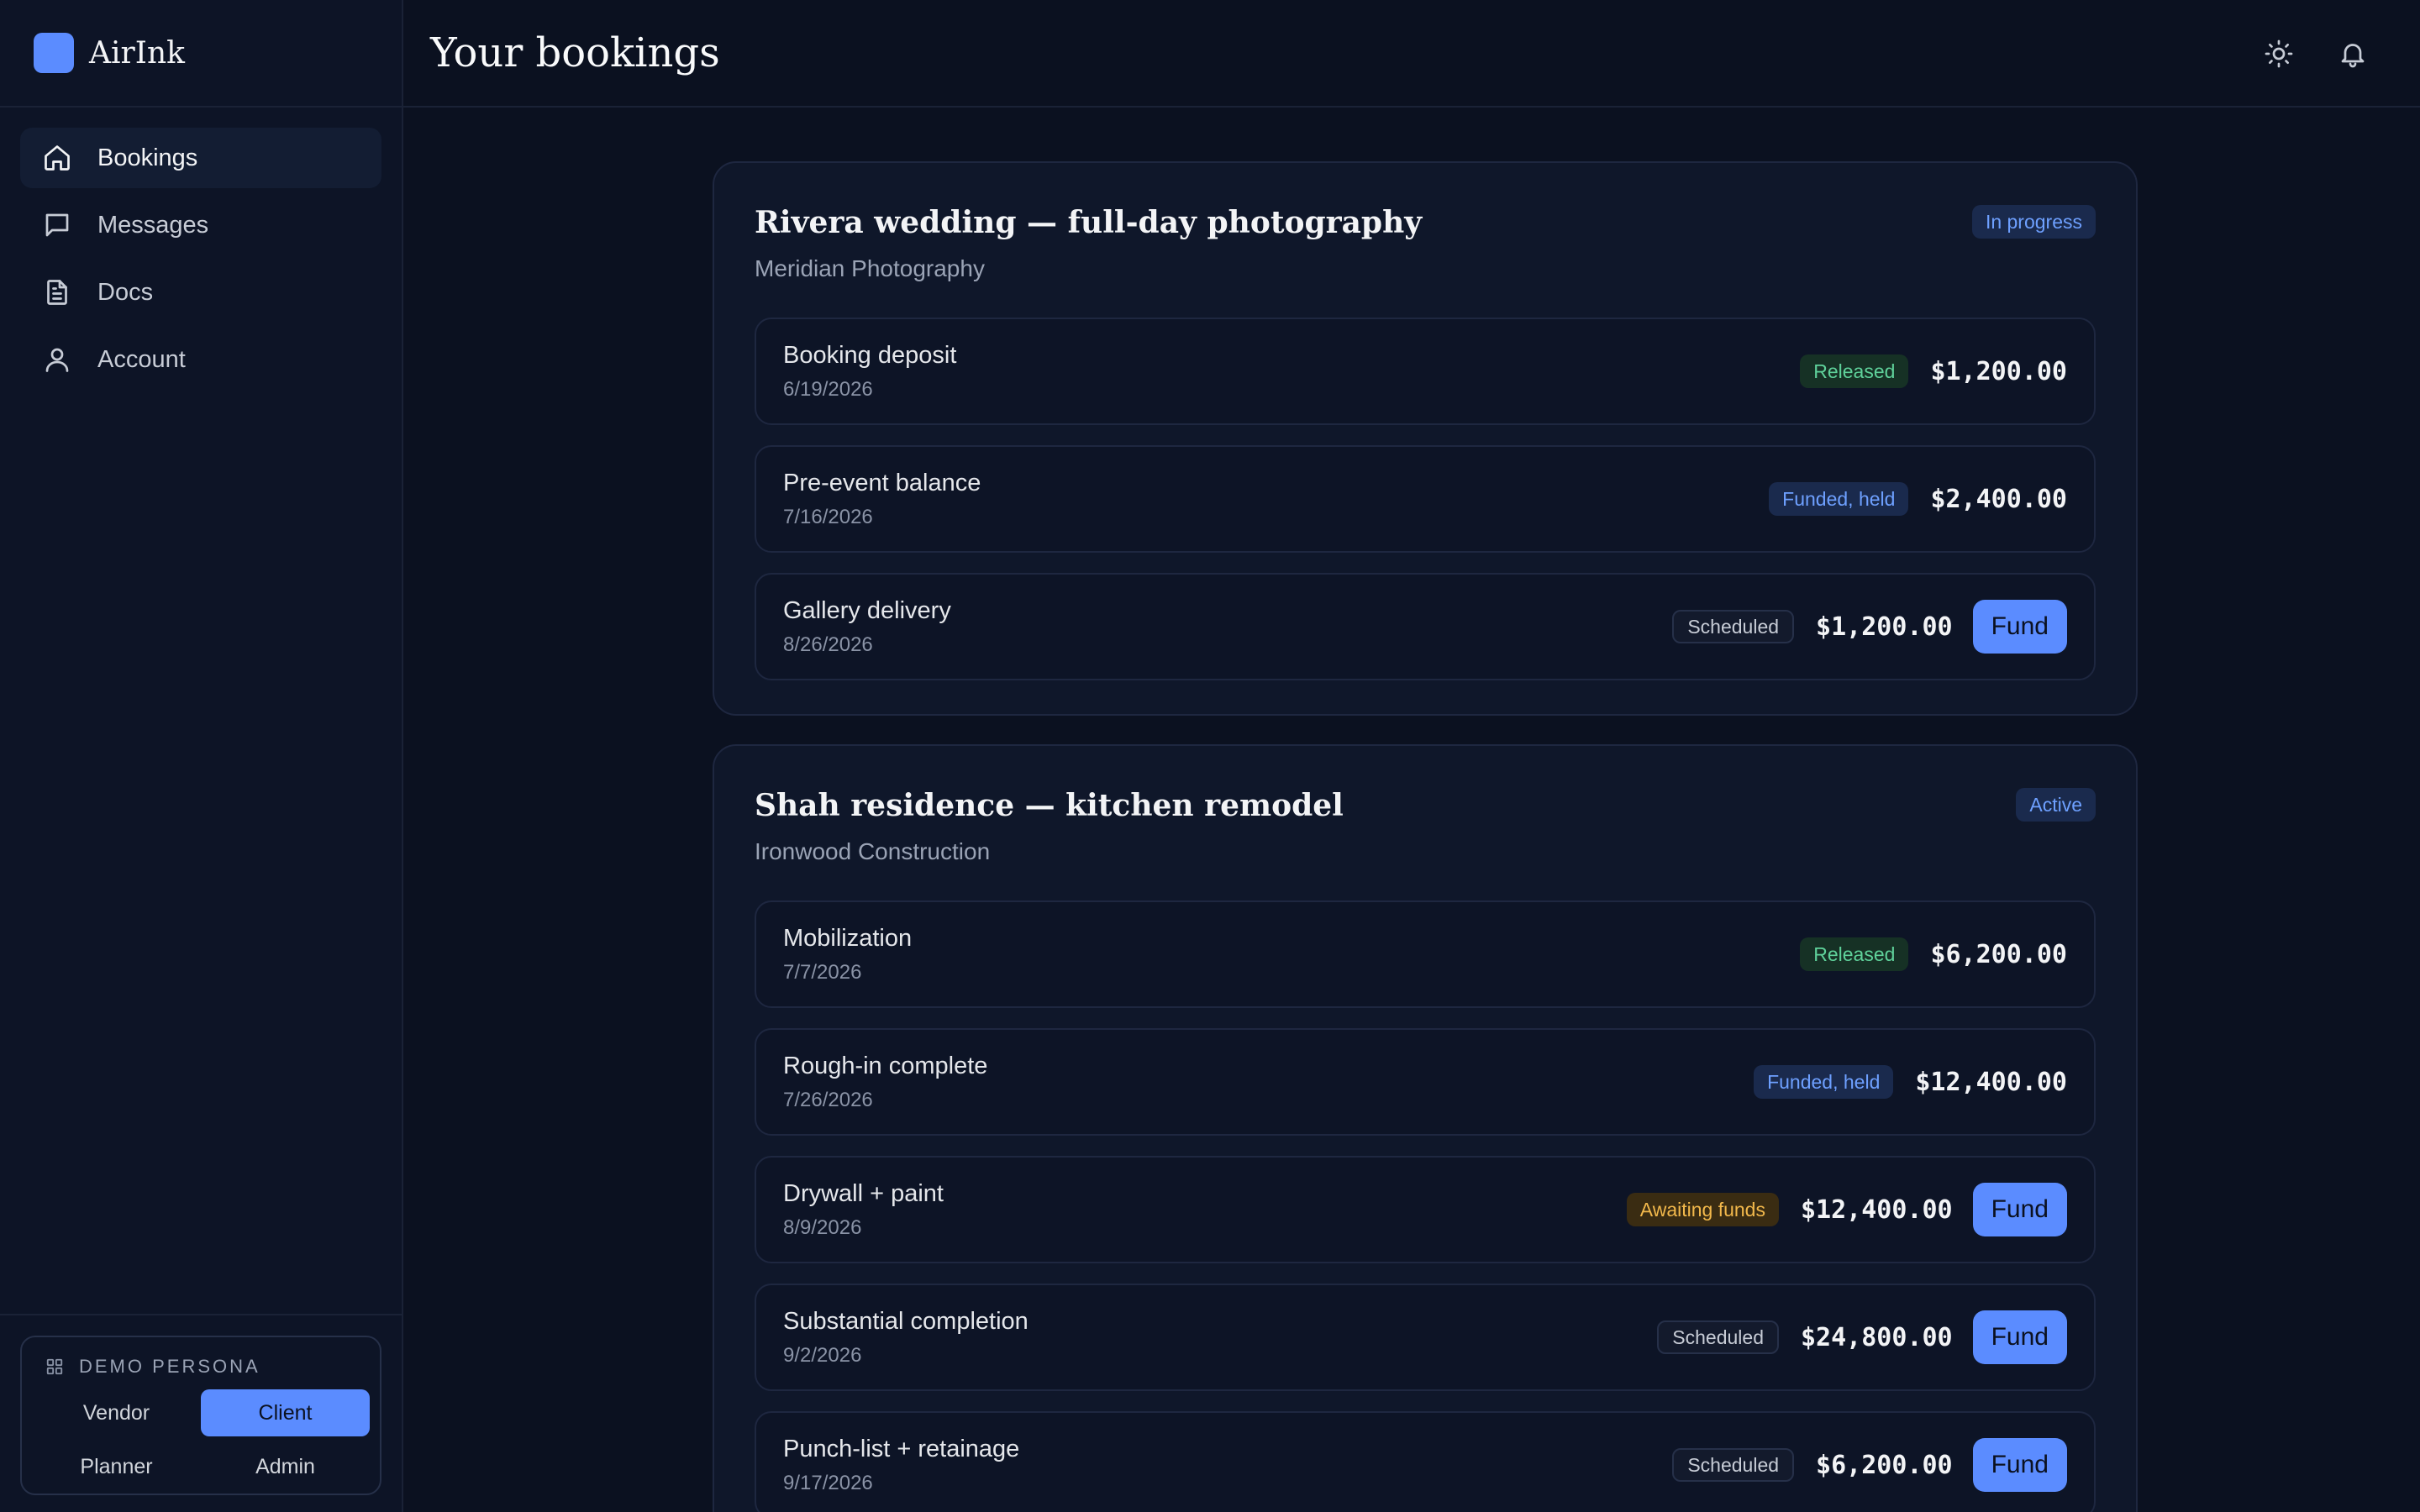 Image resolution: width=2420 pixels, height=1512 pixels. Describe the element at coordinates (54, 53) in the screenshot. I see `brand-logo-icon` at that location.